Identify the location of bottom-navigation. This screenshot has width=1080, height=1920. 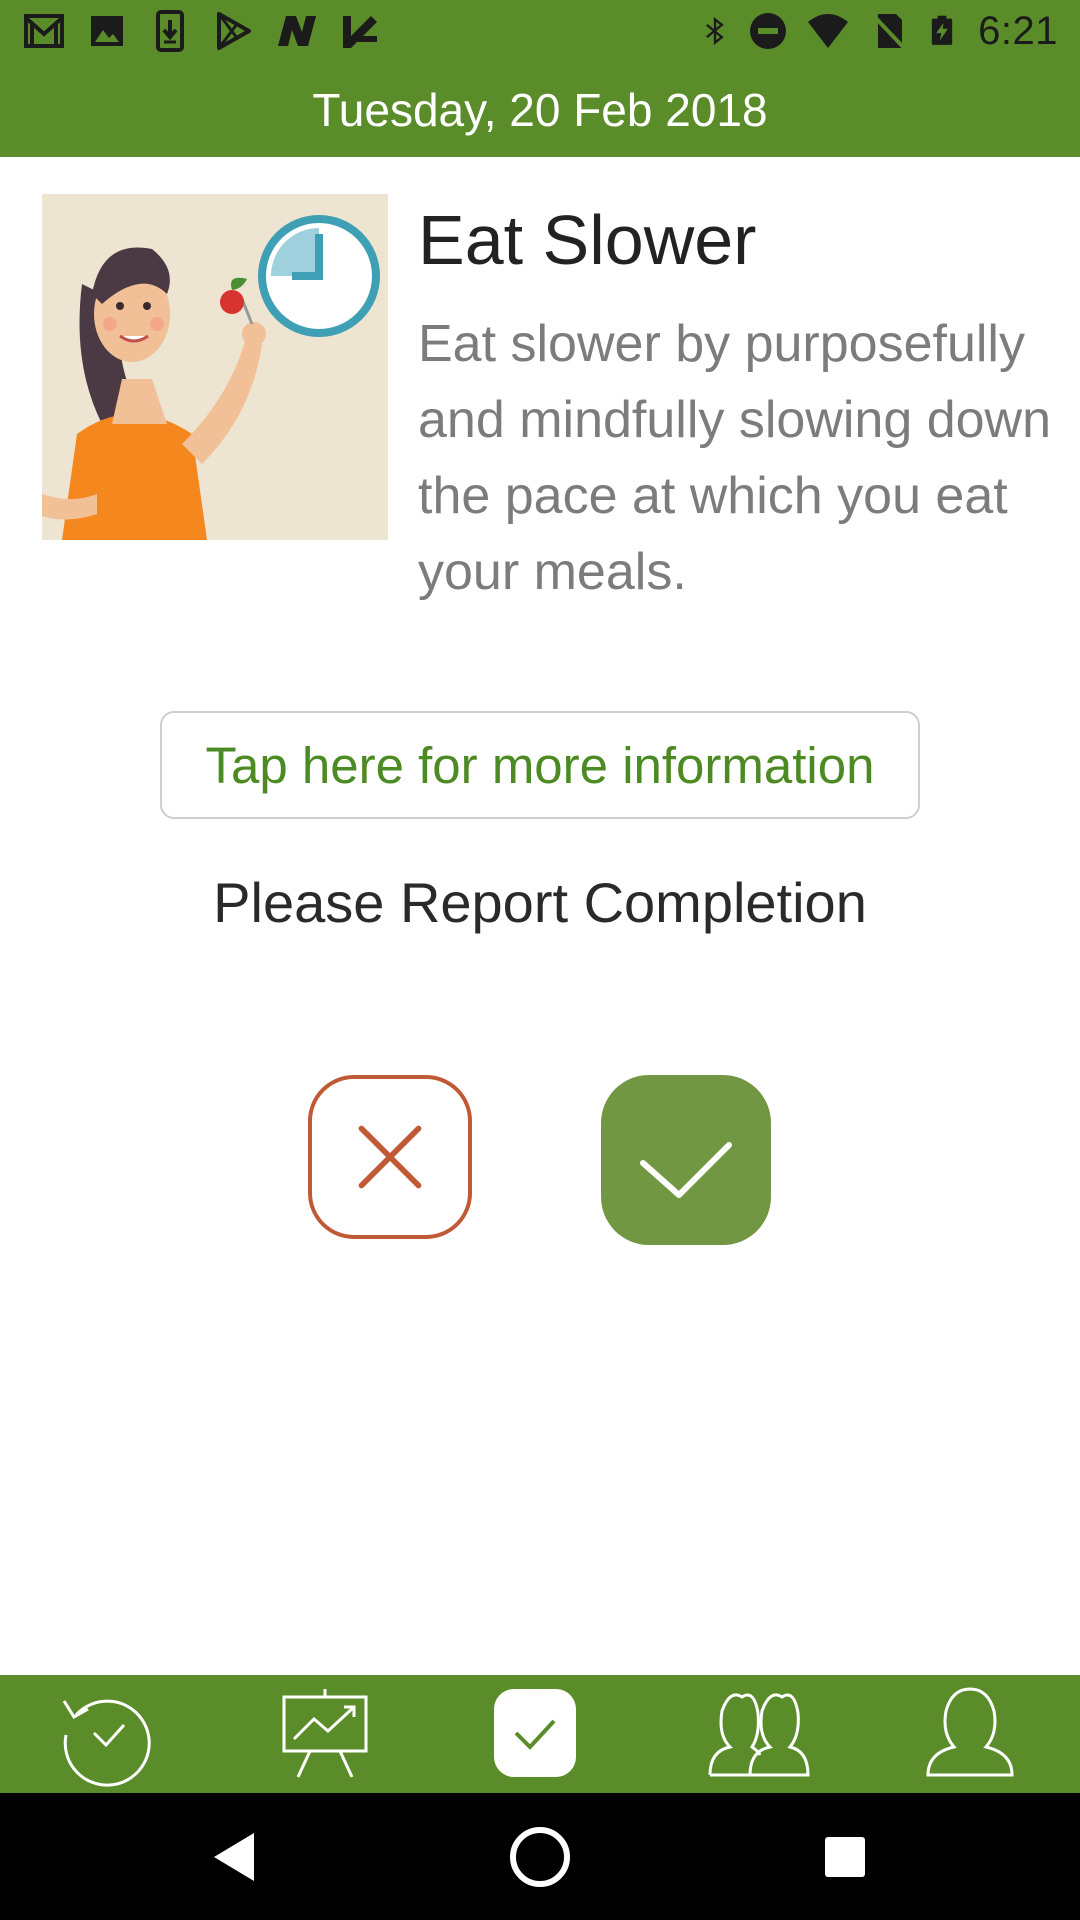
(540, 1734).